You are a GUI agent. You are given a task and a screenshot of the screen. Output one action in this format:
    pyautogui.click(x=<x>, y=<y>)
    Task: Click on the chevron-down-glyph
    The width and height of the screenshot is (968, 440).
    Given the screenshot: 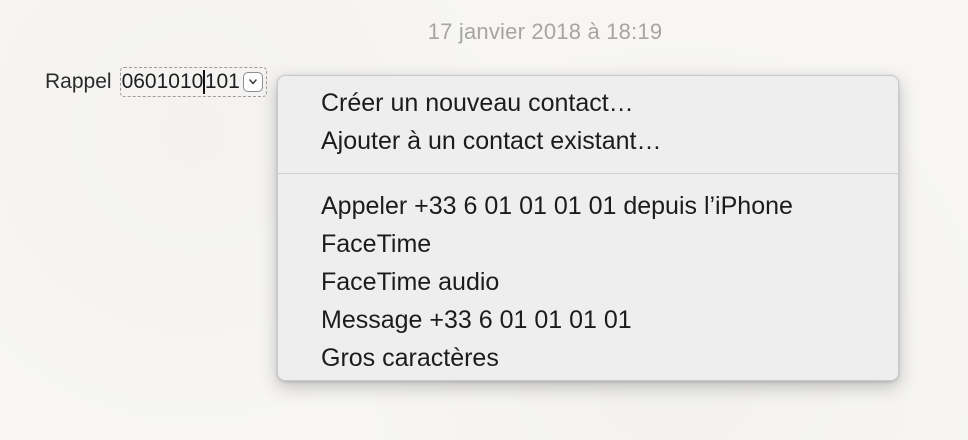 What is the action you would take?
    pyautogui.click(x=253, y=82)
    